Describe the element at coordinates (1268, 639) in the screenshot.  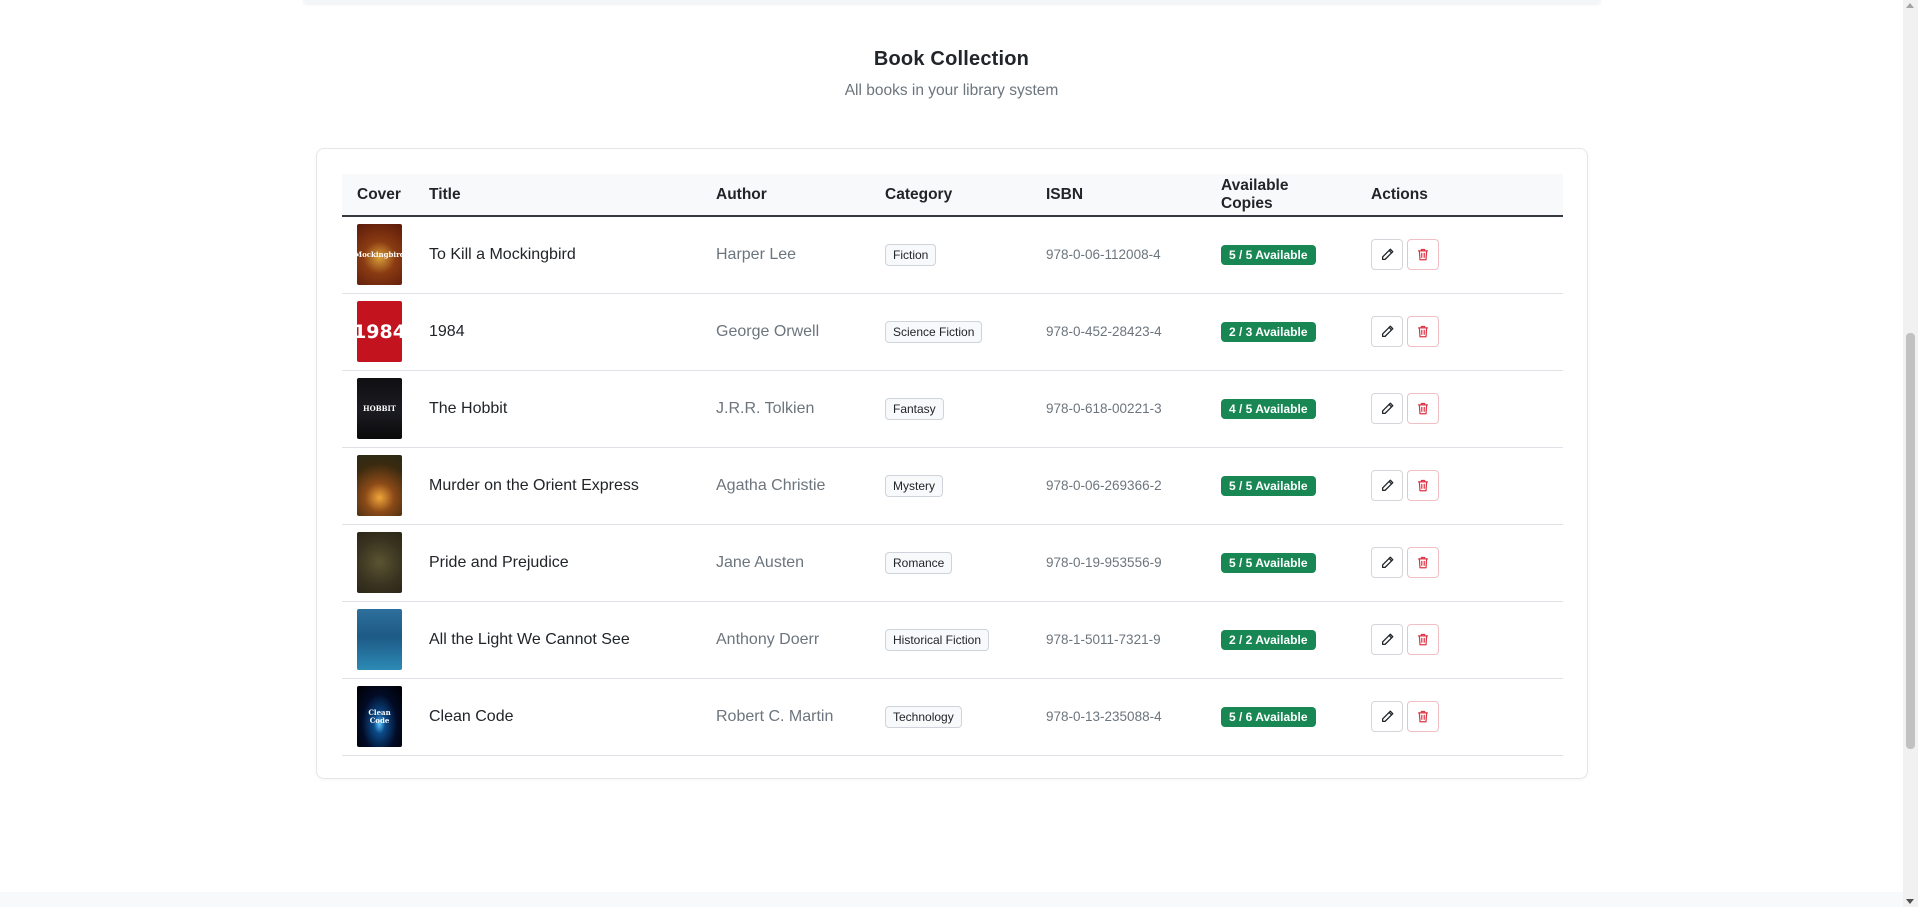
I see `availability-badge: 2 / 2 Available` at that location.